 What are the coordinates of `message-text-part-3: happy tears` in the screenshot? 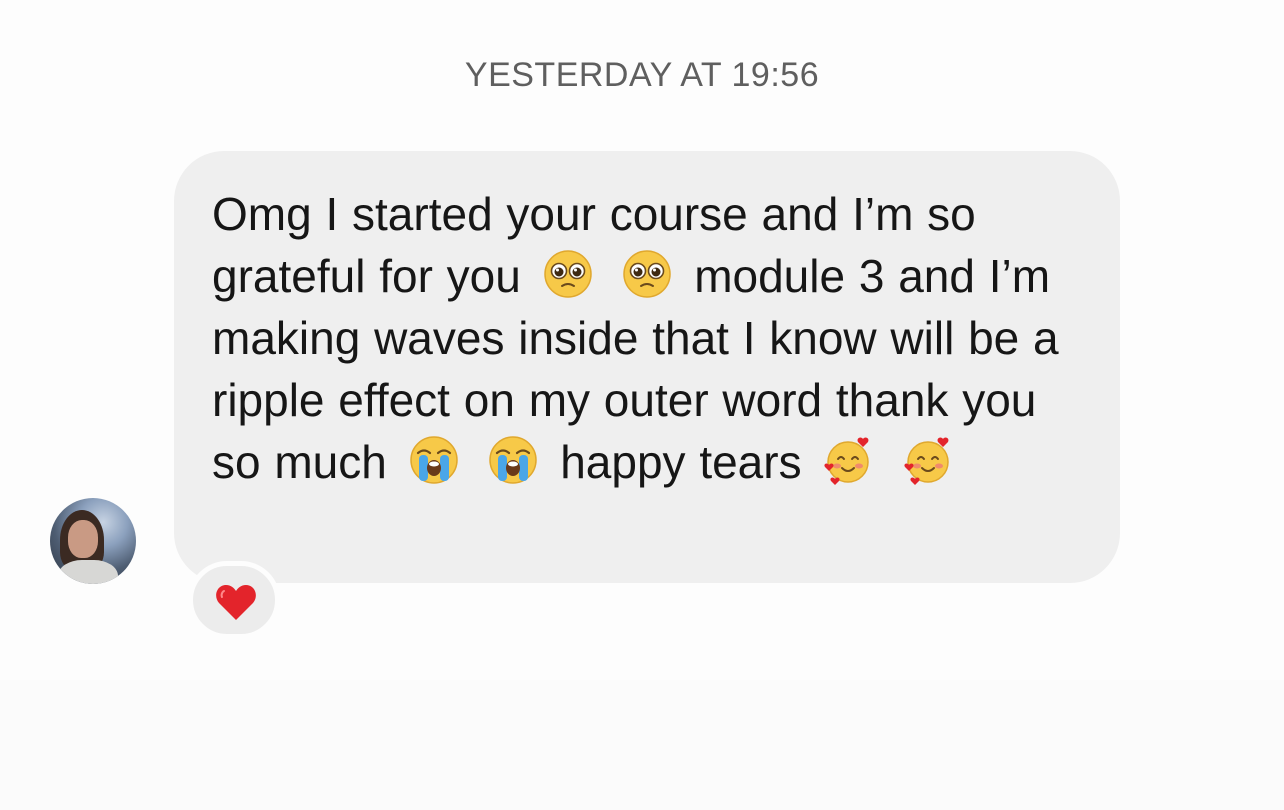 It's located at (681, 462).